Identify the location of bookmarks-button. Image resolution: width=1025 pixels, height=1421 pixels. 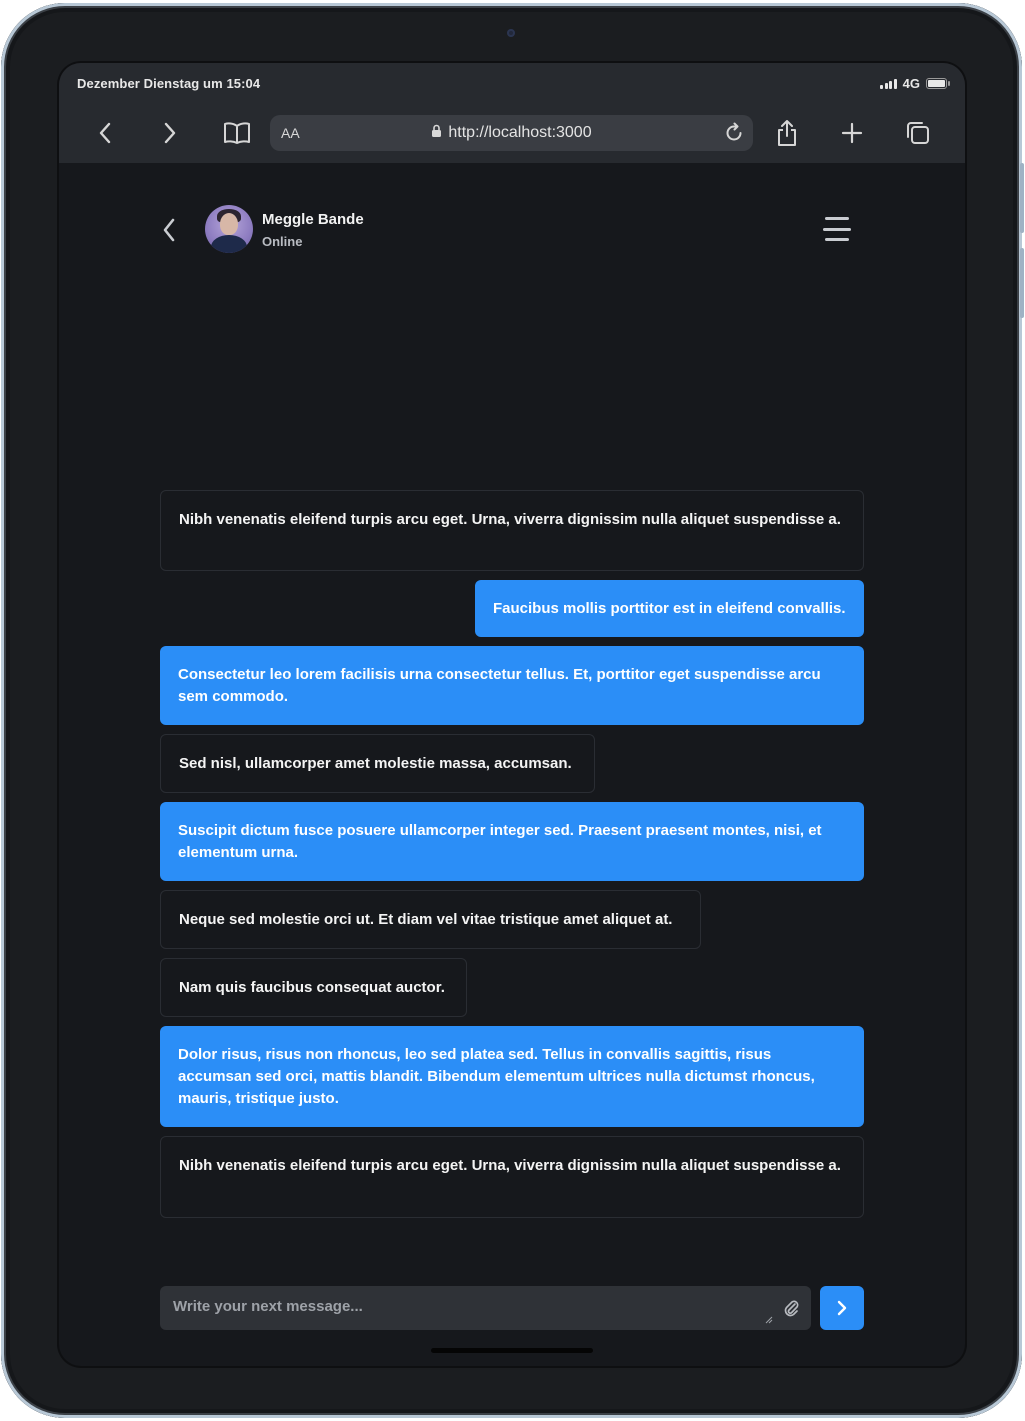
(237, 133).